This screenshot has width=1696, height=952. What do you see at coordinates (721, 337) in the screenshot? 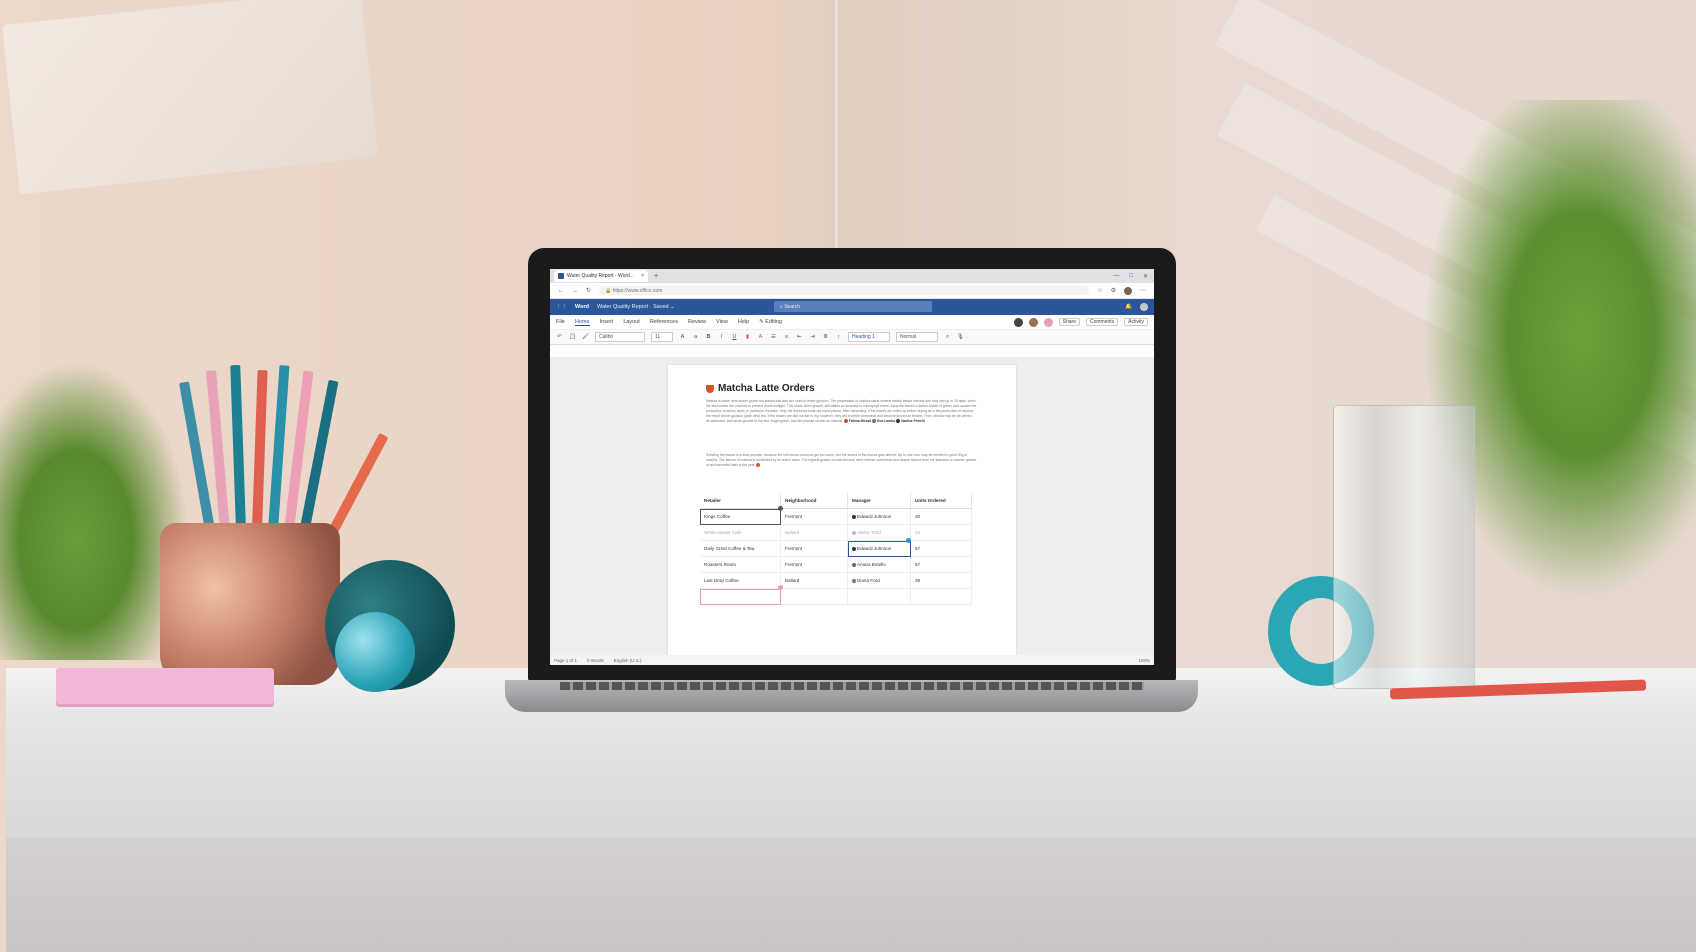
I see `italic-icon: I` at bounding box center [721, 337].